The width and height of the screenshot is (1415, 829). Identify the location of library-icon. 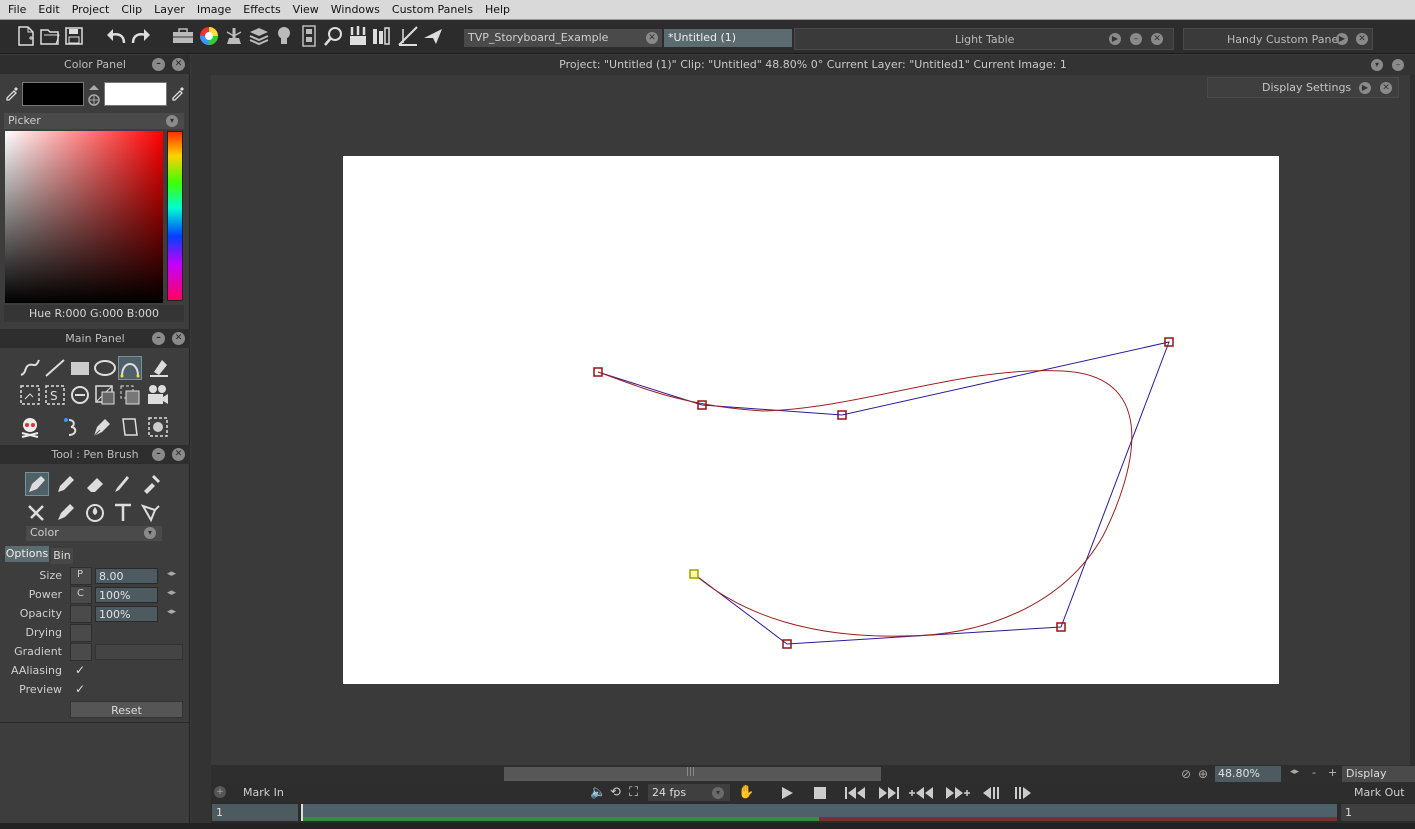
(382, 36).